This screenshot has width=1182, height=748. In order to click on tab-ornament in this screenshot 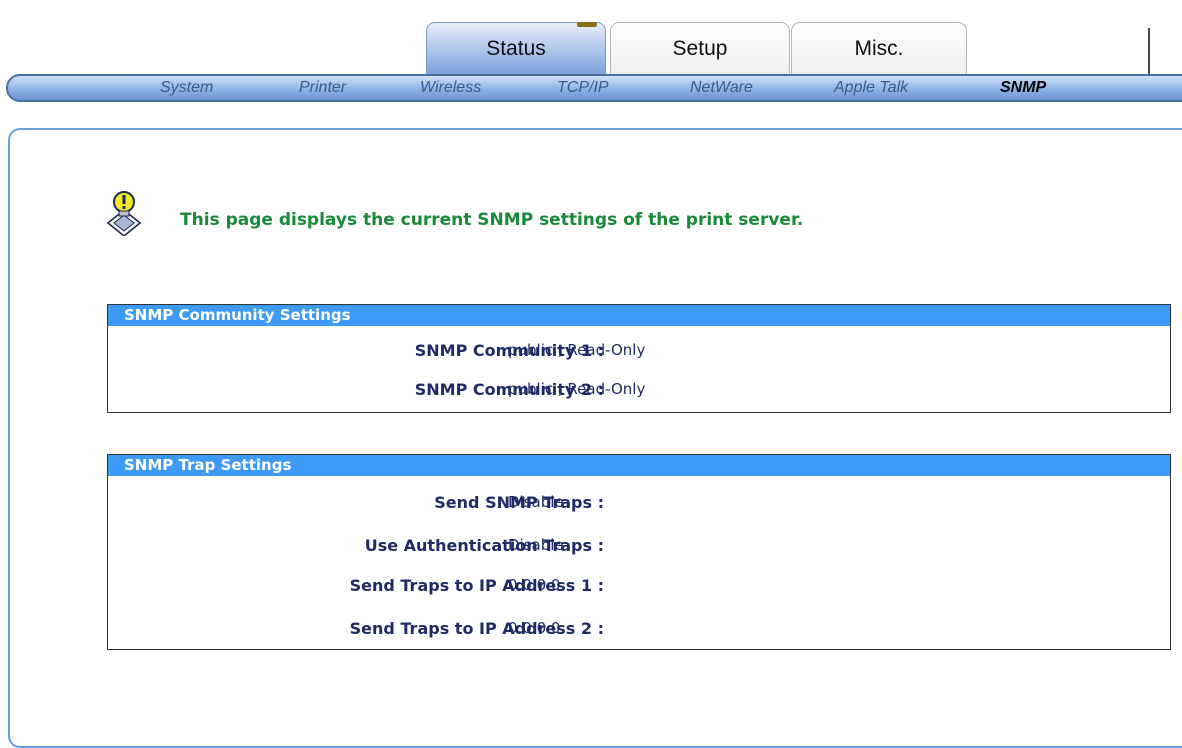, I will do `click(587, 24)`.